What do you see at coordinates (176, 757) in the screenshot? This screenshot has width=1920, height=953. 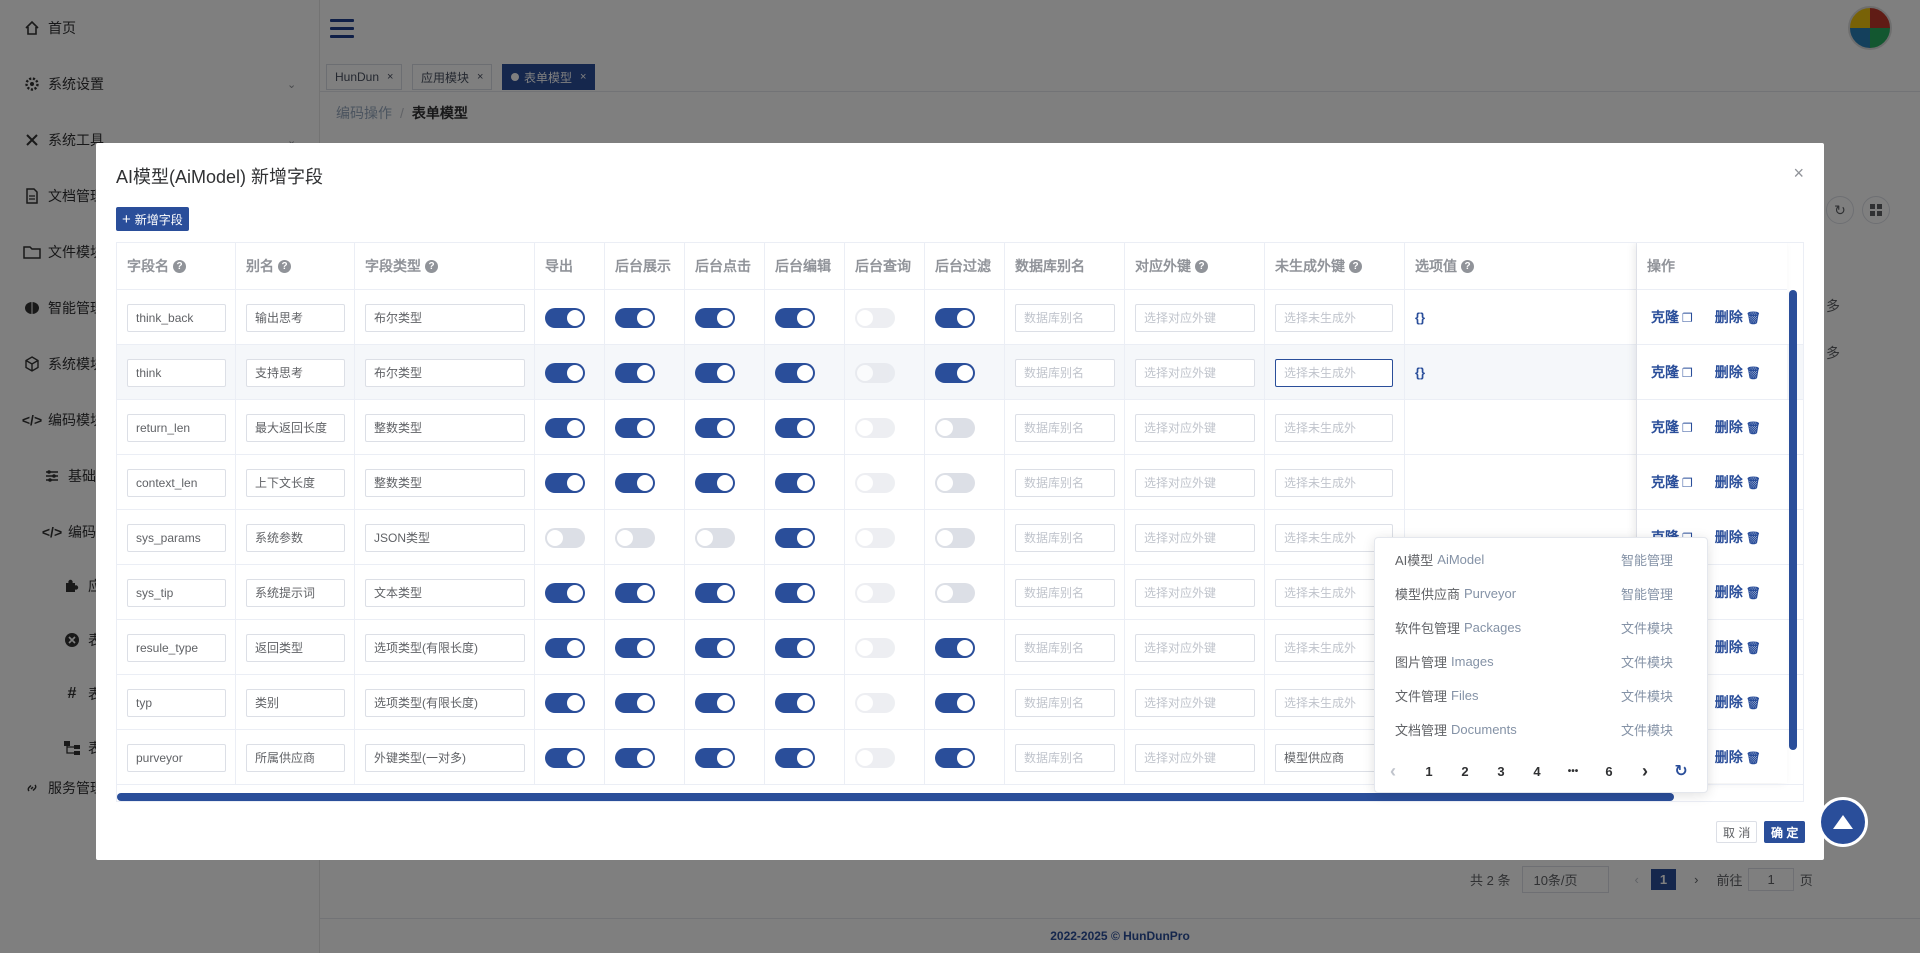 I see `field-name-input: purveyor` at bounding box center [176, 757].